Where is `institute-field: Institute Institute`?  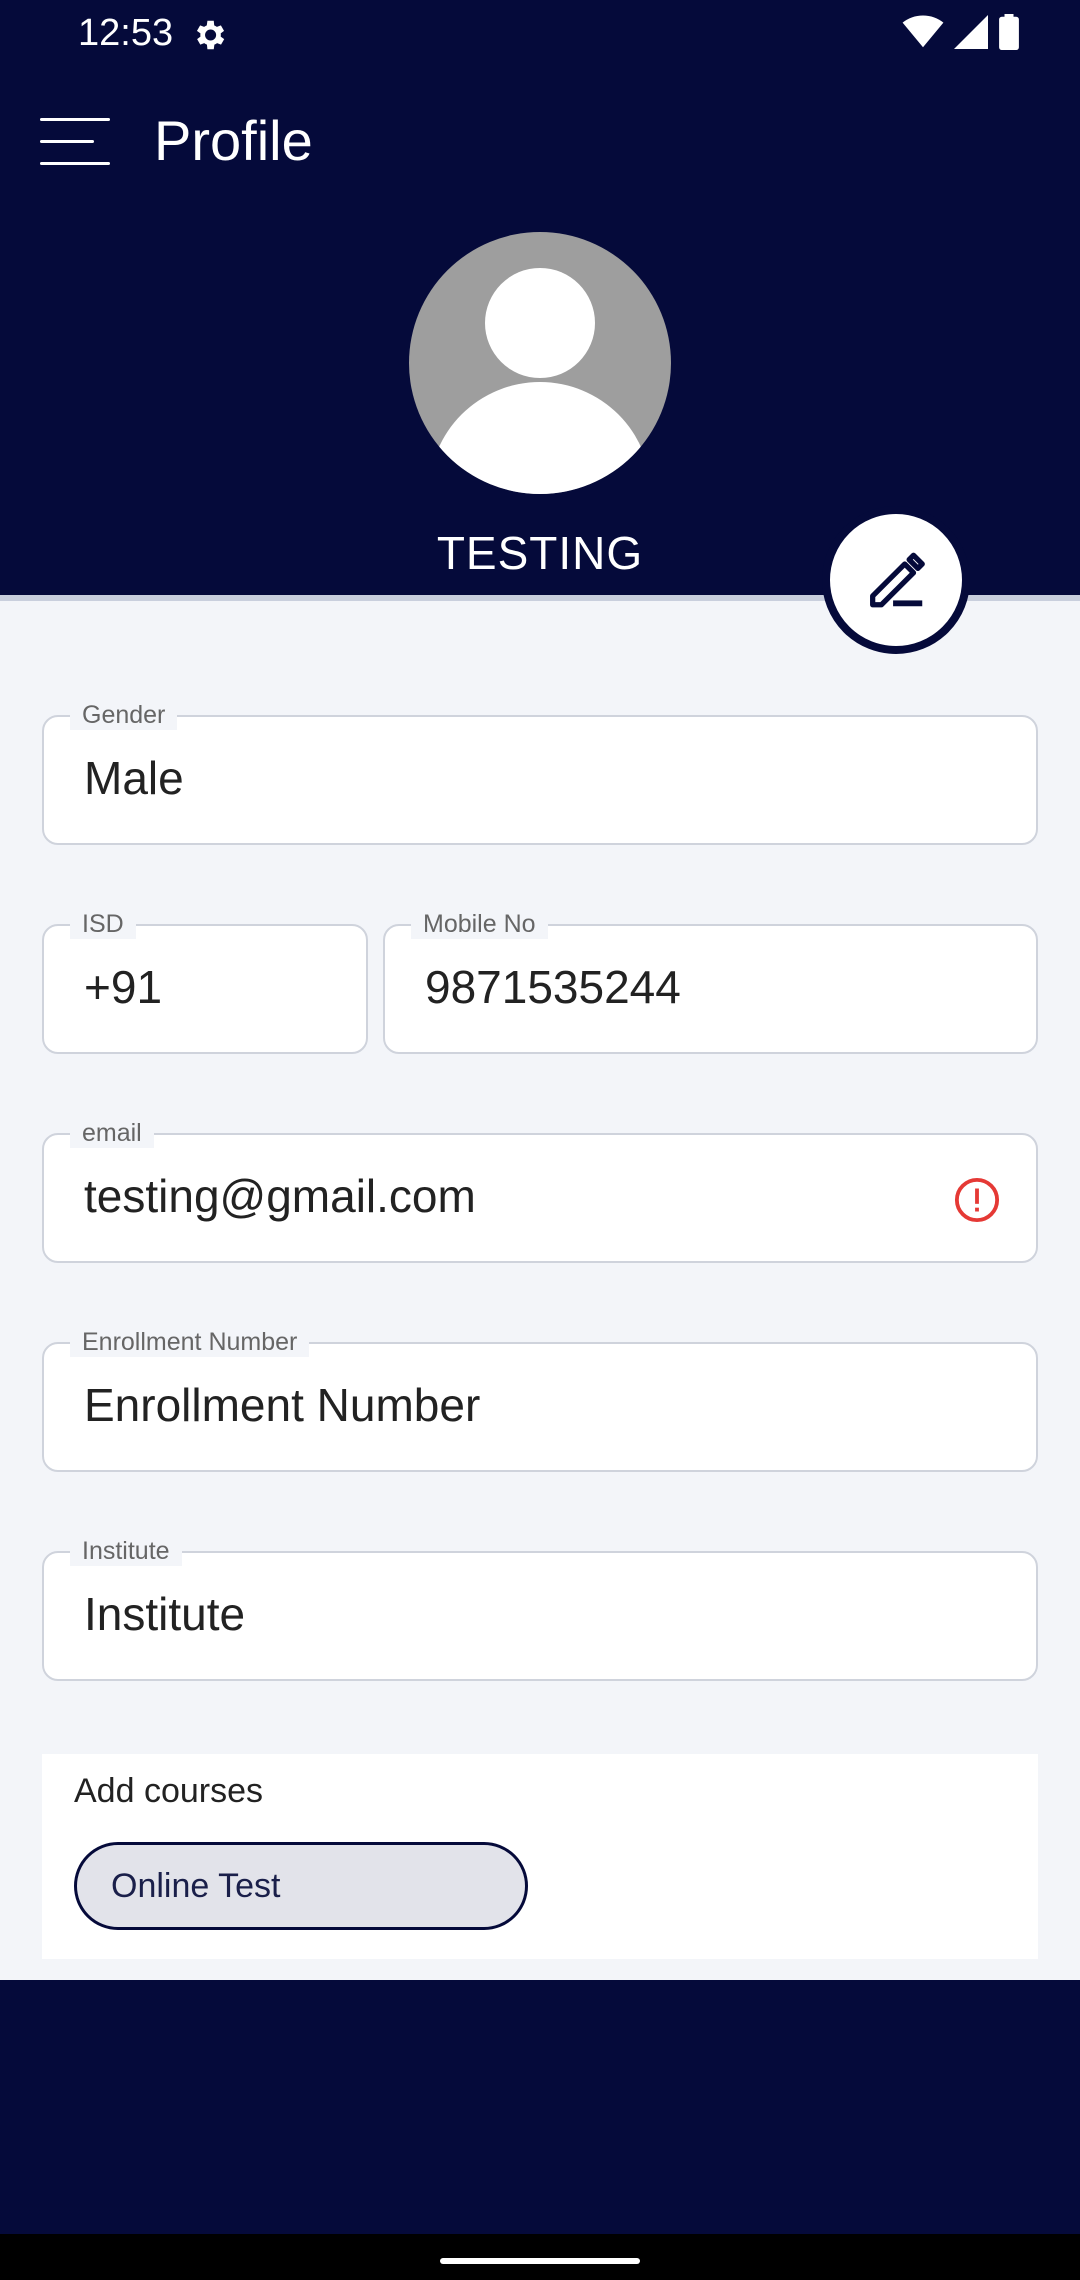 institute-field: Institute Institute is located at coordinates (540, 1609).